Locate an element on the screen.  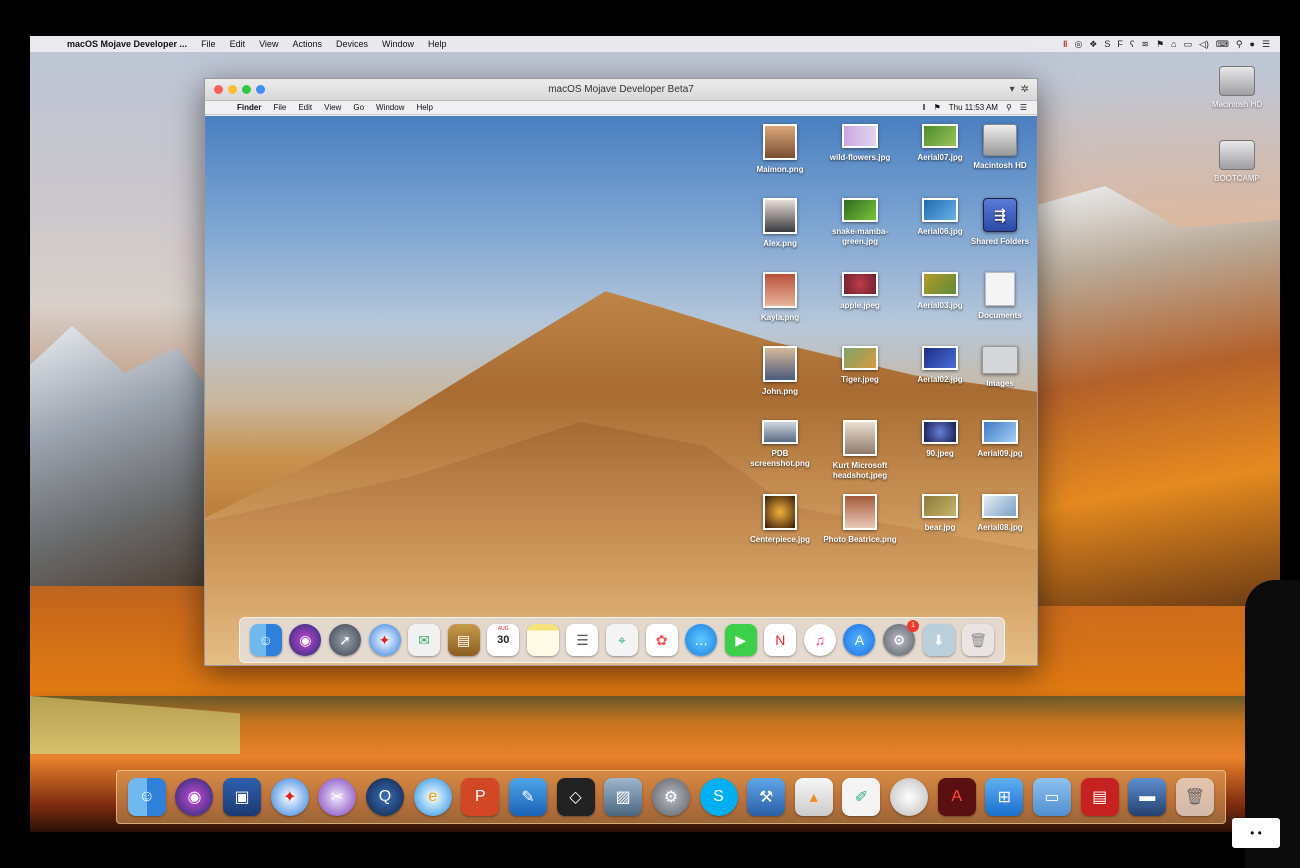
guest-clock: Thu 11:53 AM is located at coordinates (973, 107).